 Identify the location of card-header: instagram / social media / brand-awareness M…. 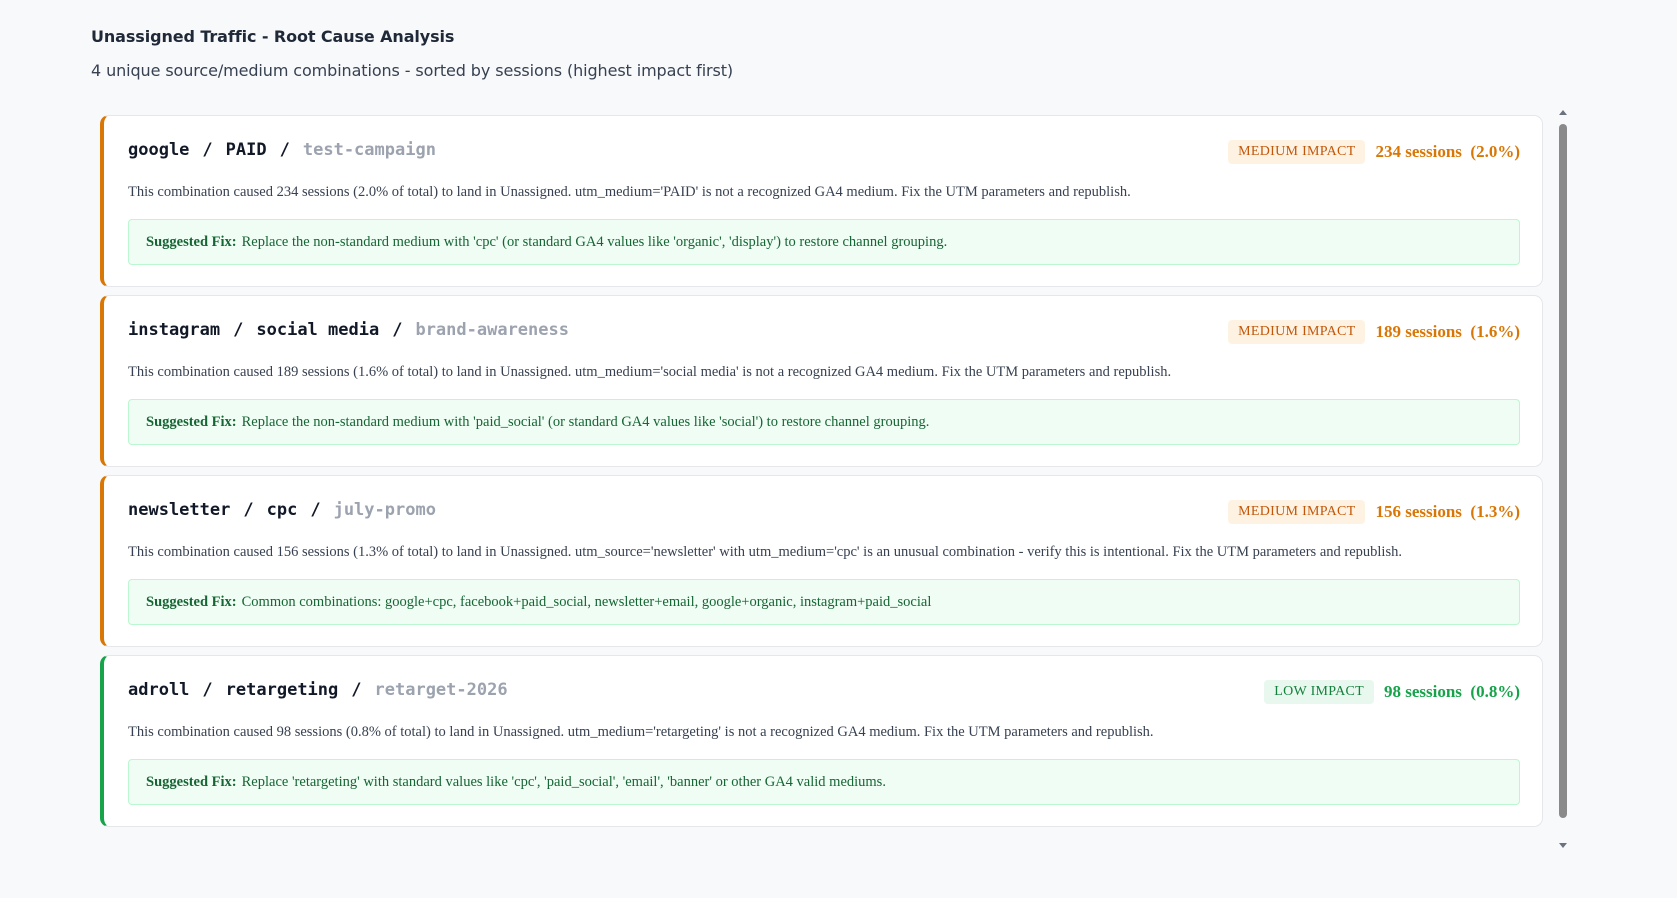
(824, 332).